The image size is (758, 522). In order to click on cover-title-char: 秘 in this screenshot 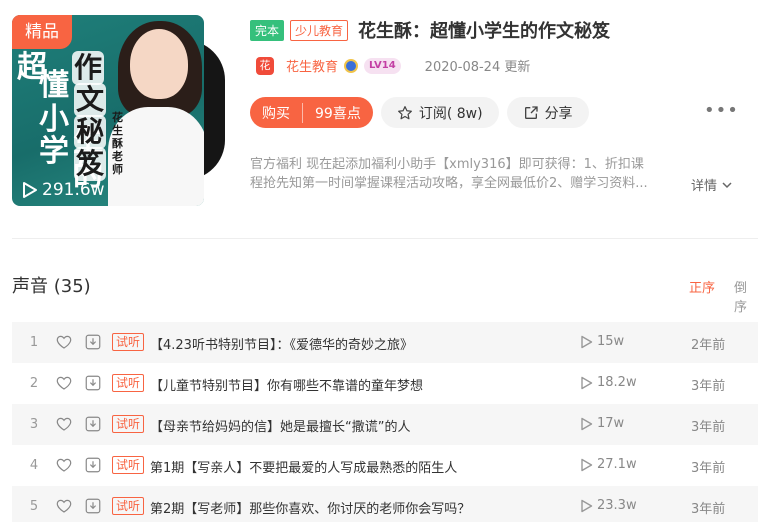, I will do `click(90, 132)`.